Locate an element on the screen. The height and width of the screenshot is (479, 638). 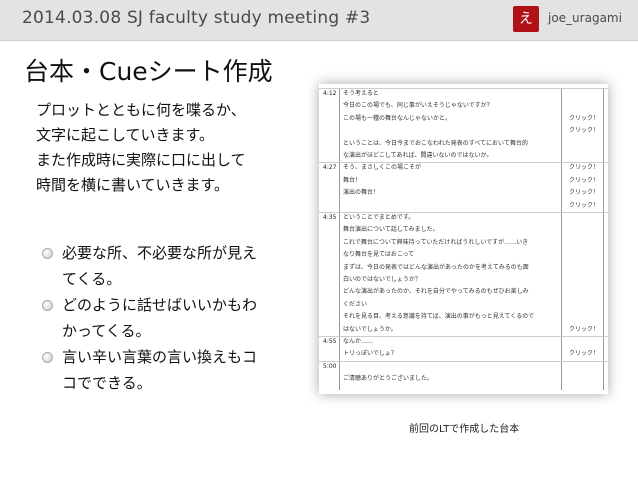
script-line: はないでしょうか。 is located at coordinates (370, 329).